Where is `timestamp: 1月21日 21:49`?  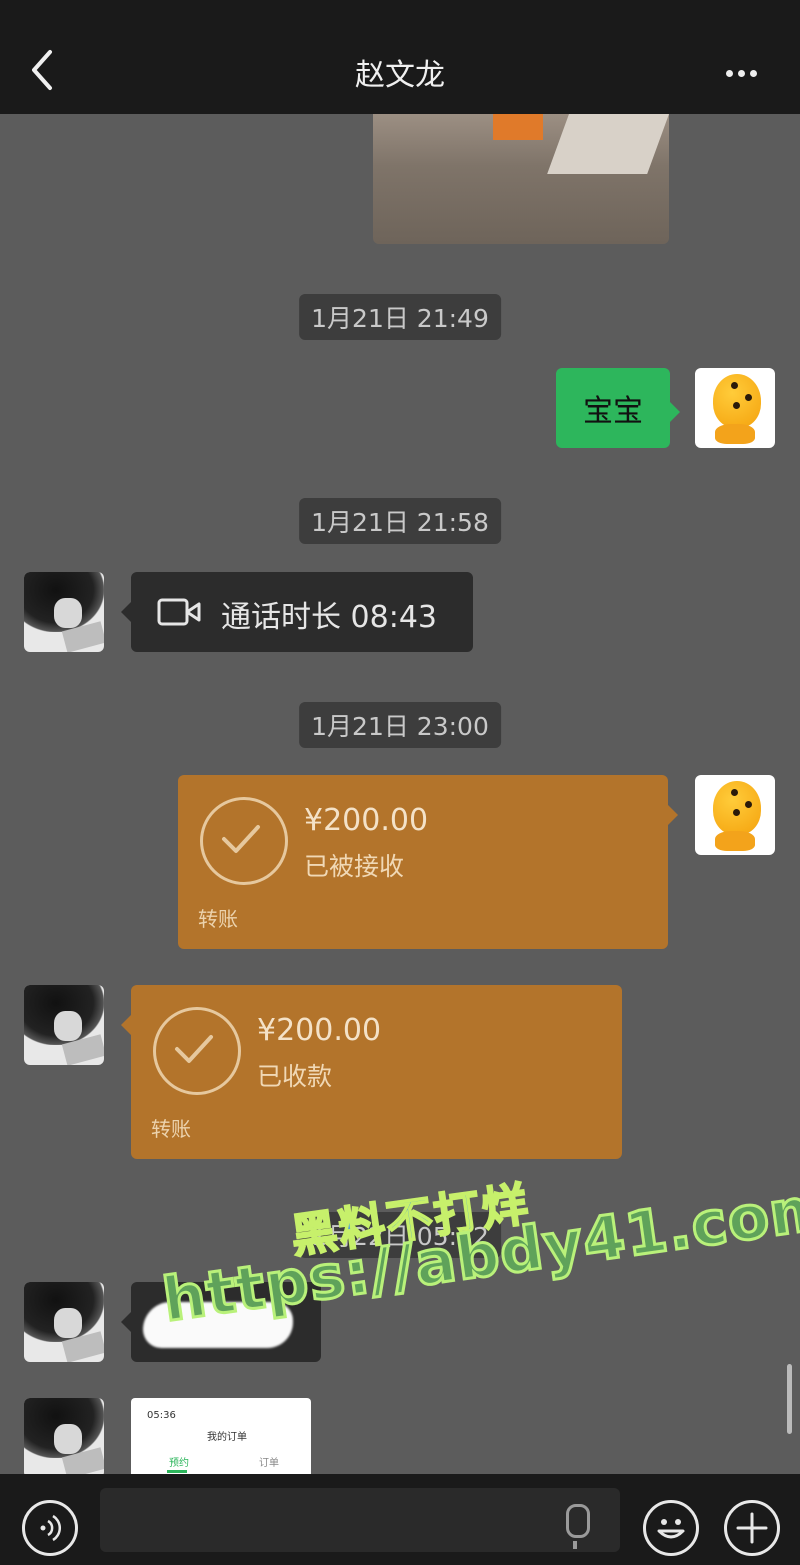
timestamp: 1月21日 21:49 is located at coordinates (400, 317).